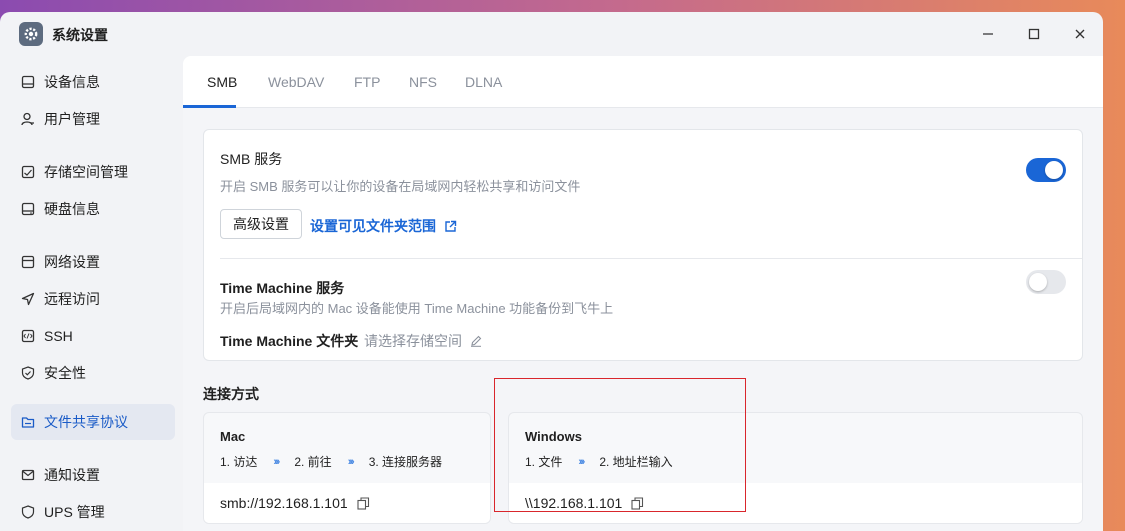 Image resolution: width=1125 pixels, height=531 pixels. What do you see at coordinates (282, 288) in the screenshot?
I see `time-machine-title: Time Machine 服务` at bounding box center [282, 288].